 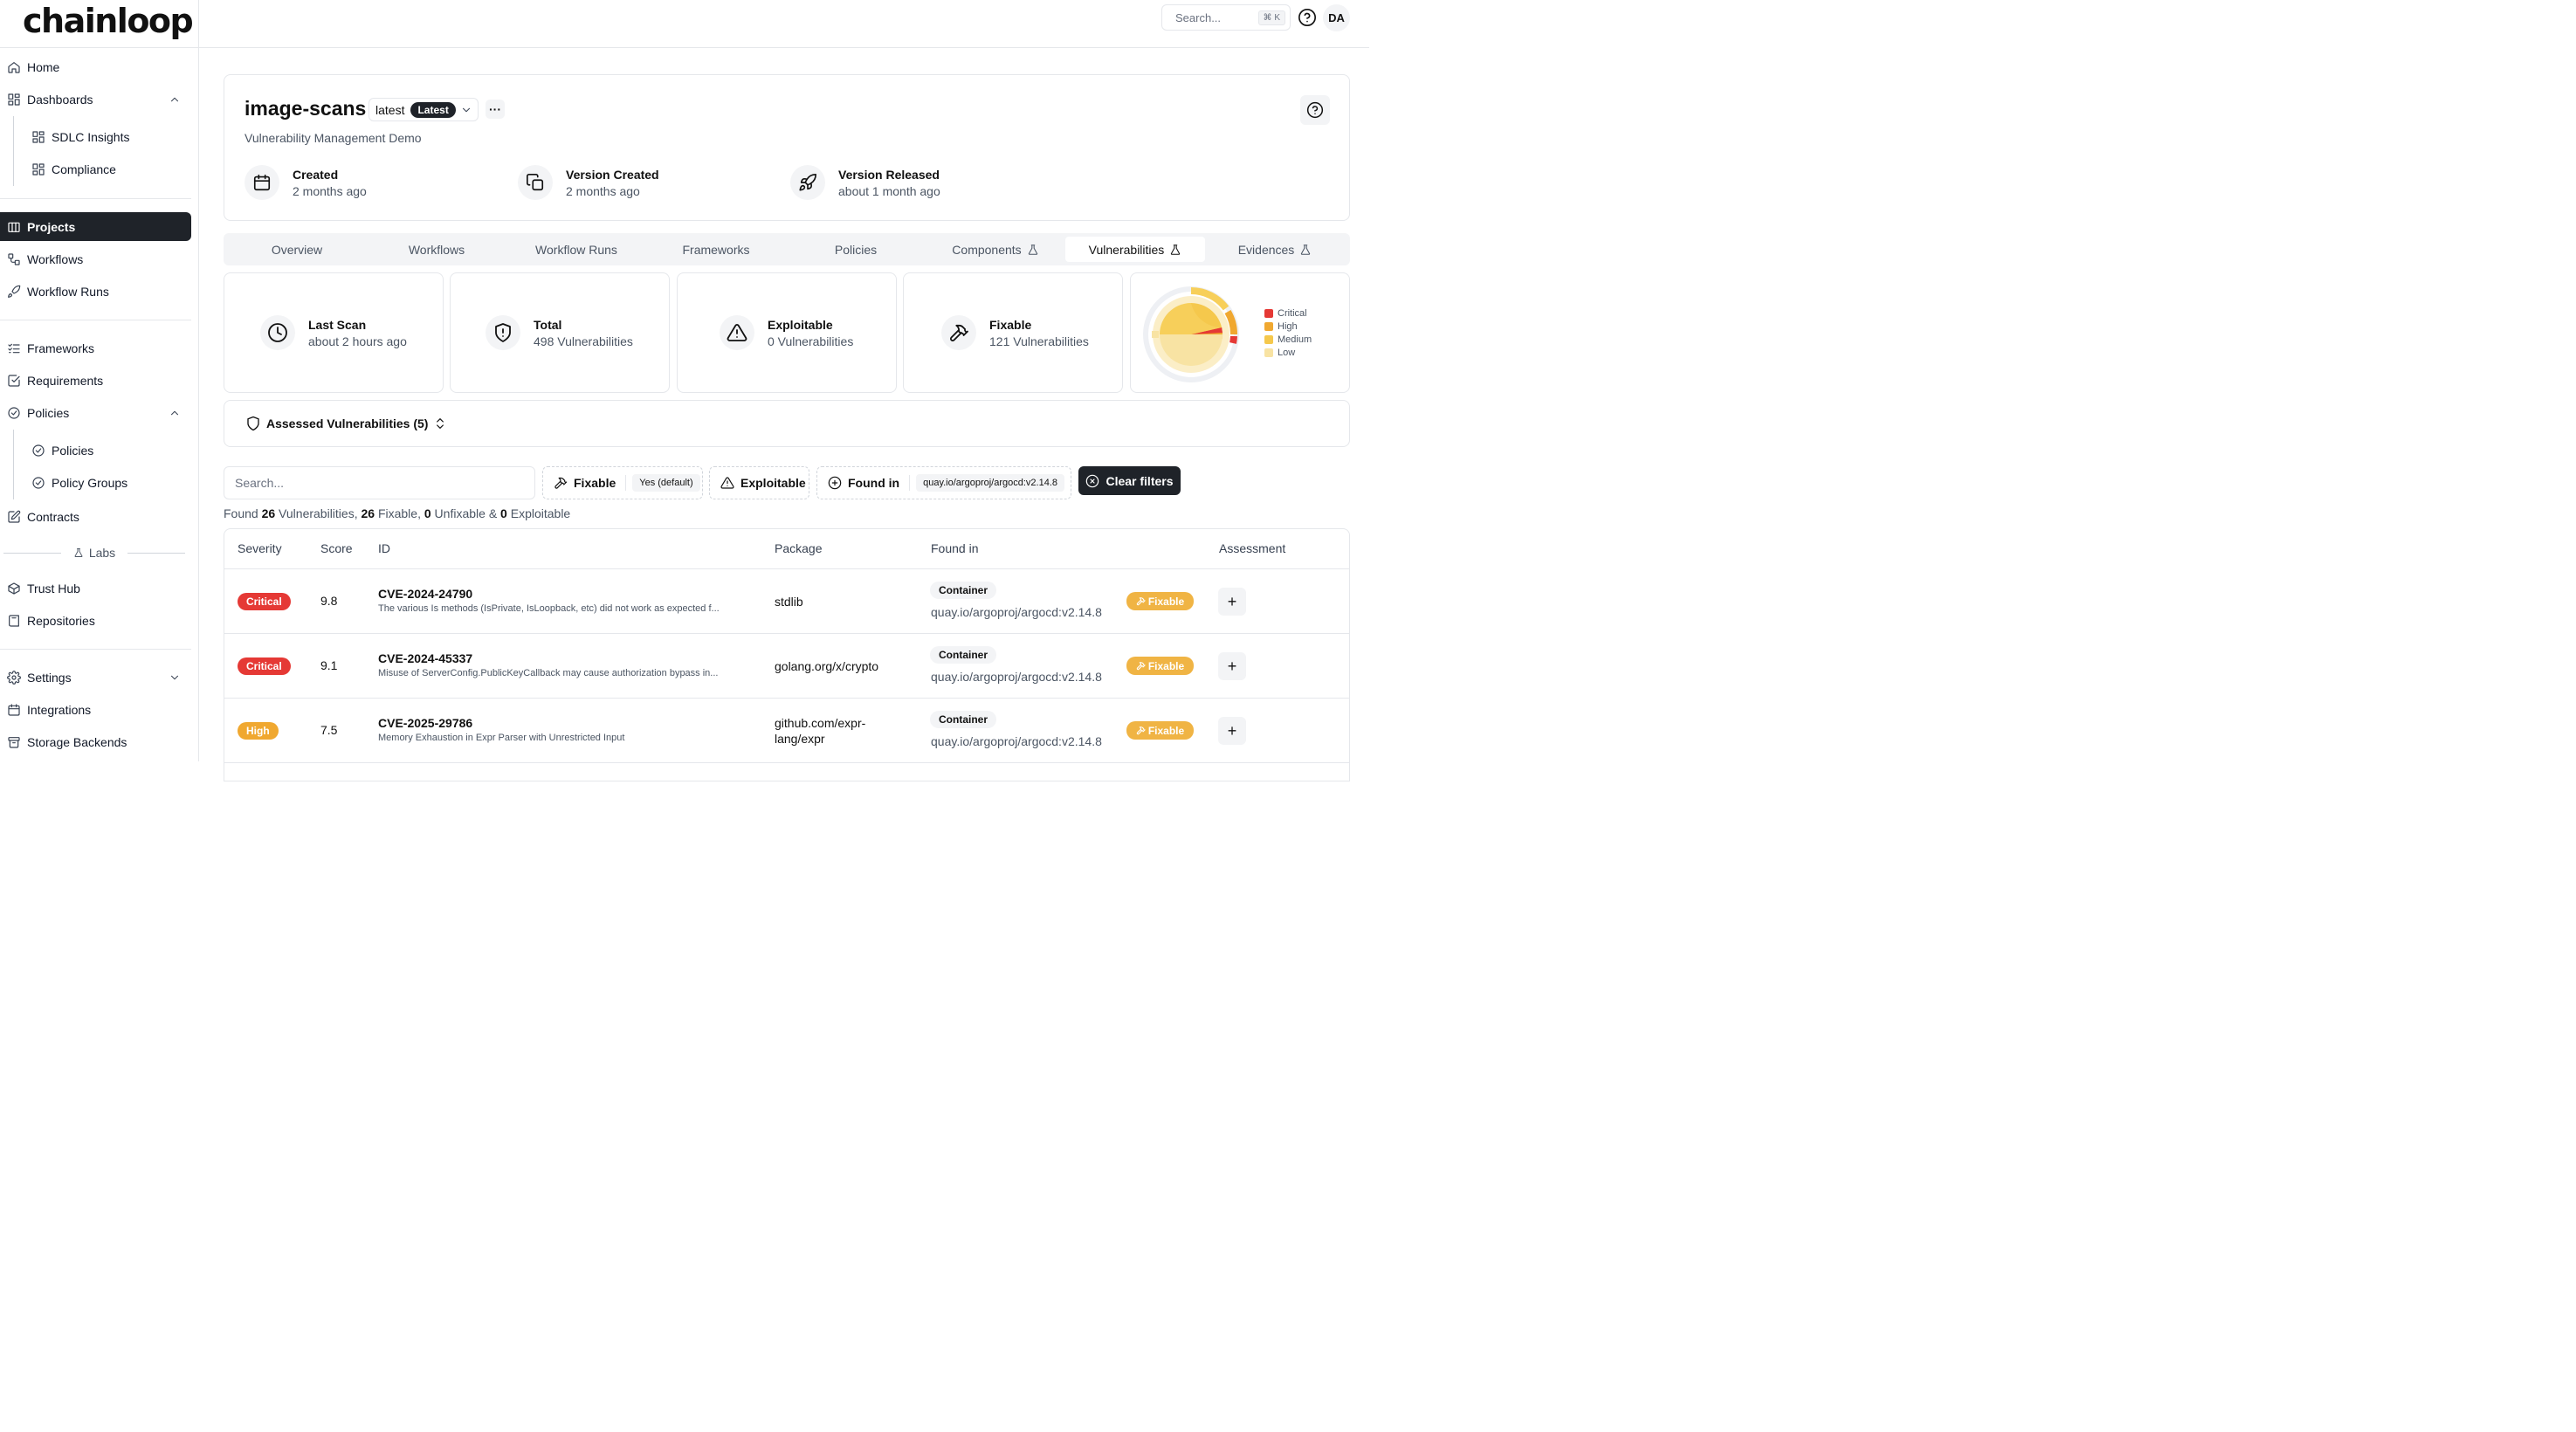 What do you see at coordinates (95, 136) in the screenshot?
I see `sidebar-item-sdlc-insights: SDLC Insights` at bounding box center [95, 136].